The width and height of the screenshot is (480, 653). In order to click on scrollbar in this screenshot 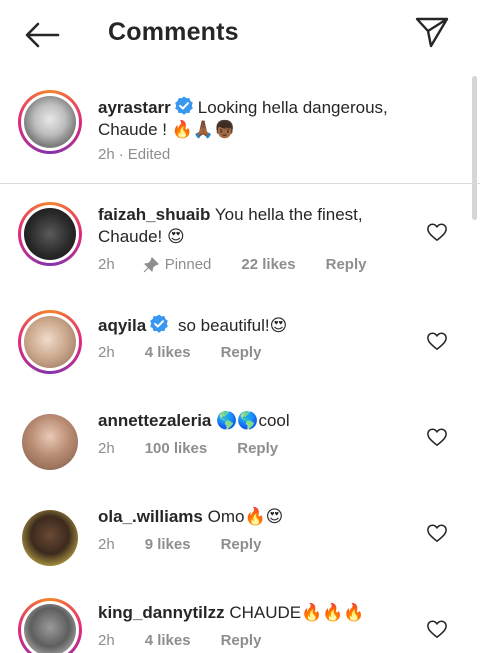, I will do `click(474, 148)`.